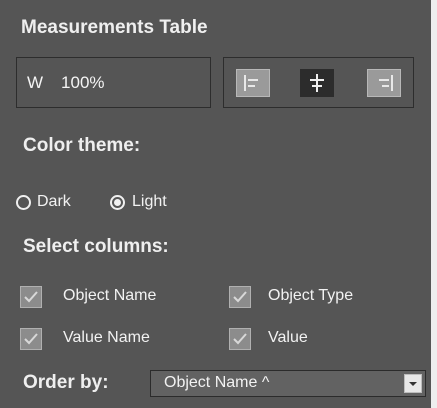  I want to click on align-right-icon, so click(386, 83).